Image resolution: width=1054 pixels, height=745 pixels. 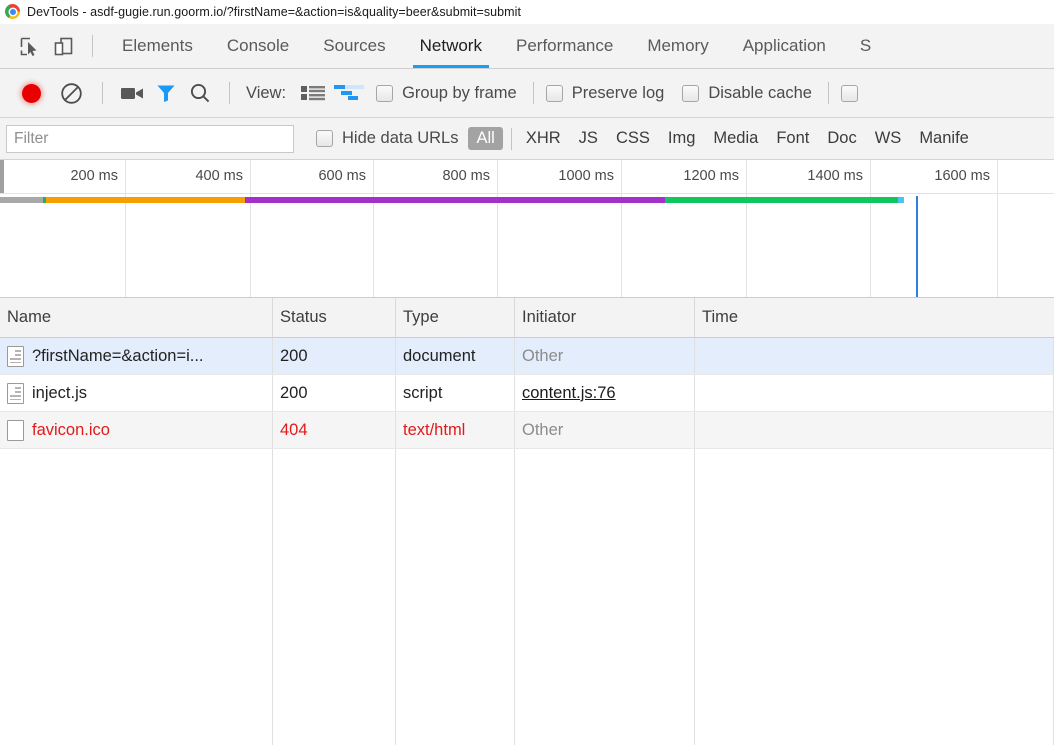 What do you see at coordinates (874, 430) in the screenshot?
I see `cell-time` at bounding box center [874, 430].